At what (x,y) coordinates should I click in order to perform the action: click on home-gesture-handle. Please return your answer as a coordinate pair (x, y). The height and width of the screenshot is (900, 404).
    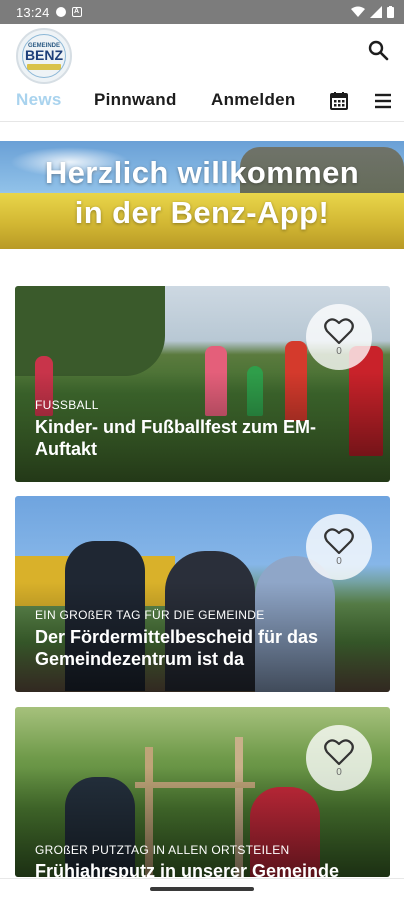
    Looking at the image, I should click on (202, 889).